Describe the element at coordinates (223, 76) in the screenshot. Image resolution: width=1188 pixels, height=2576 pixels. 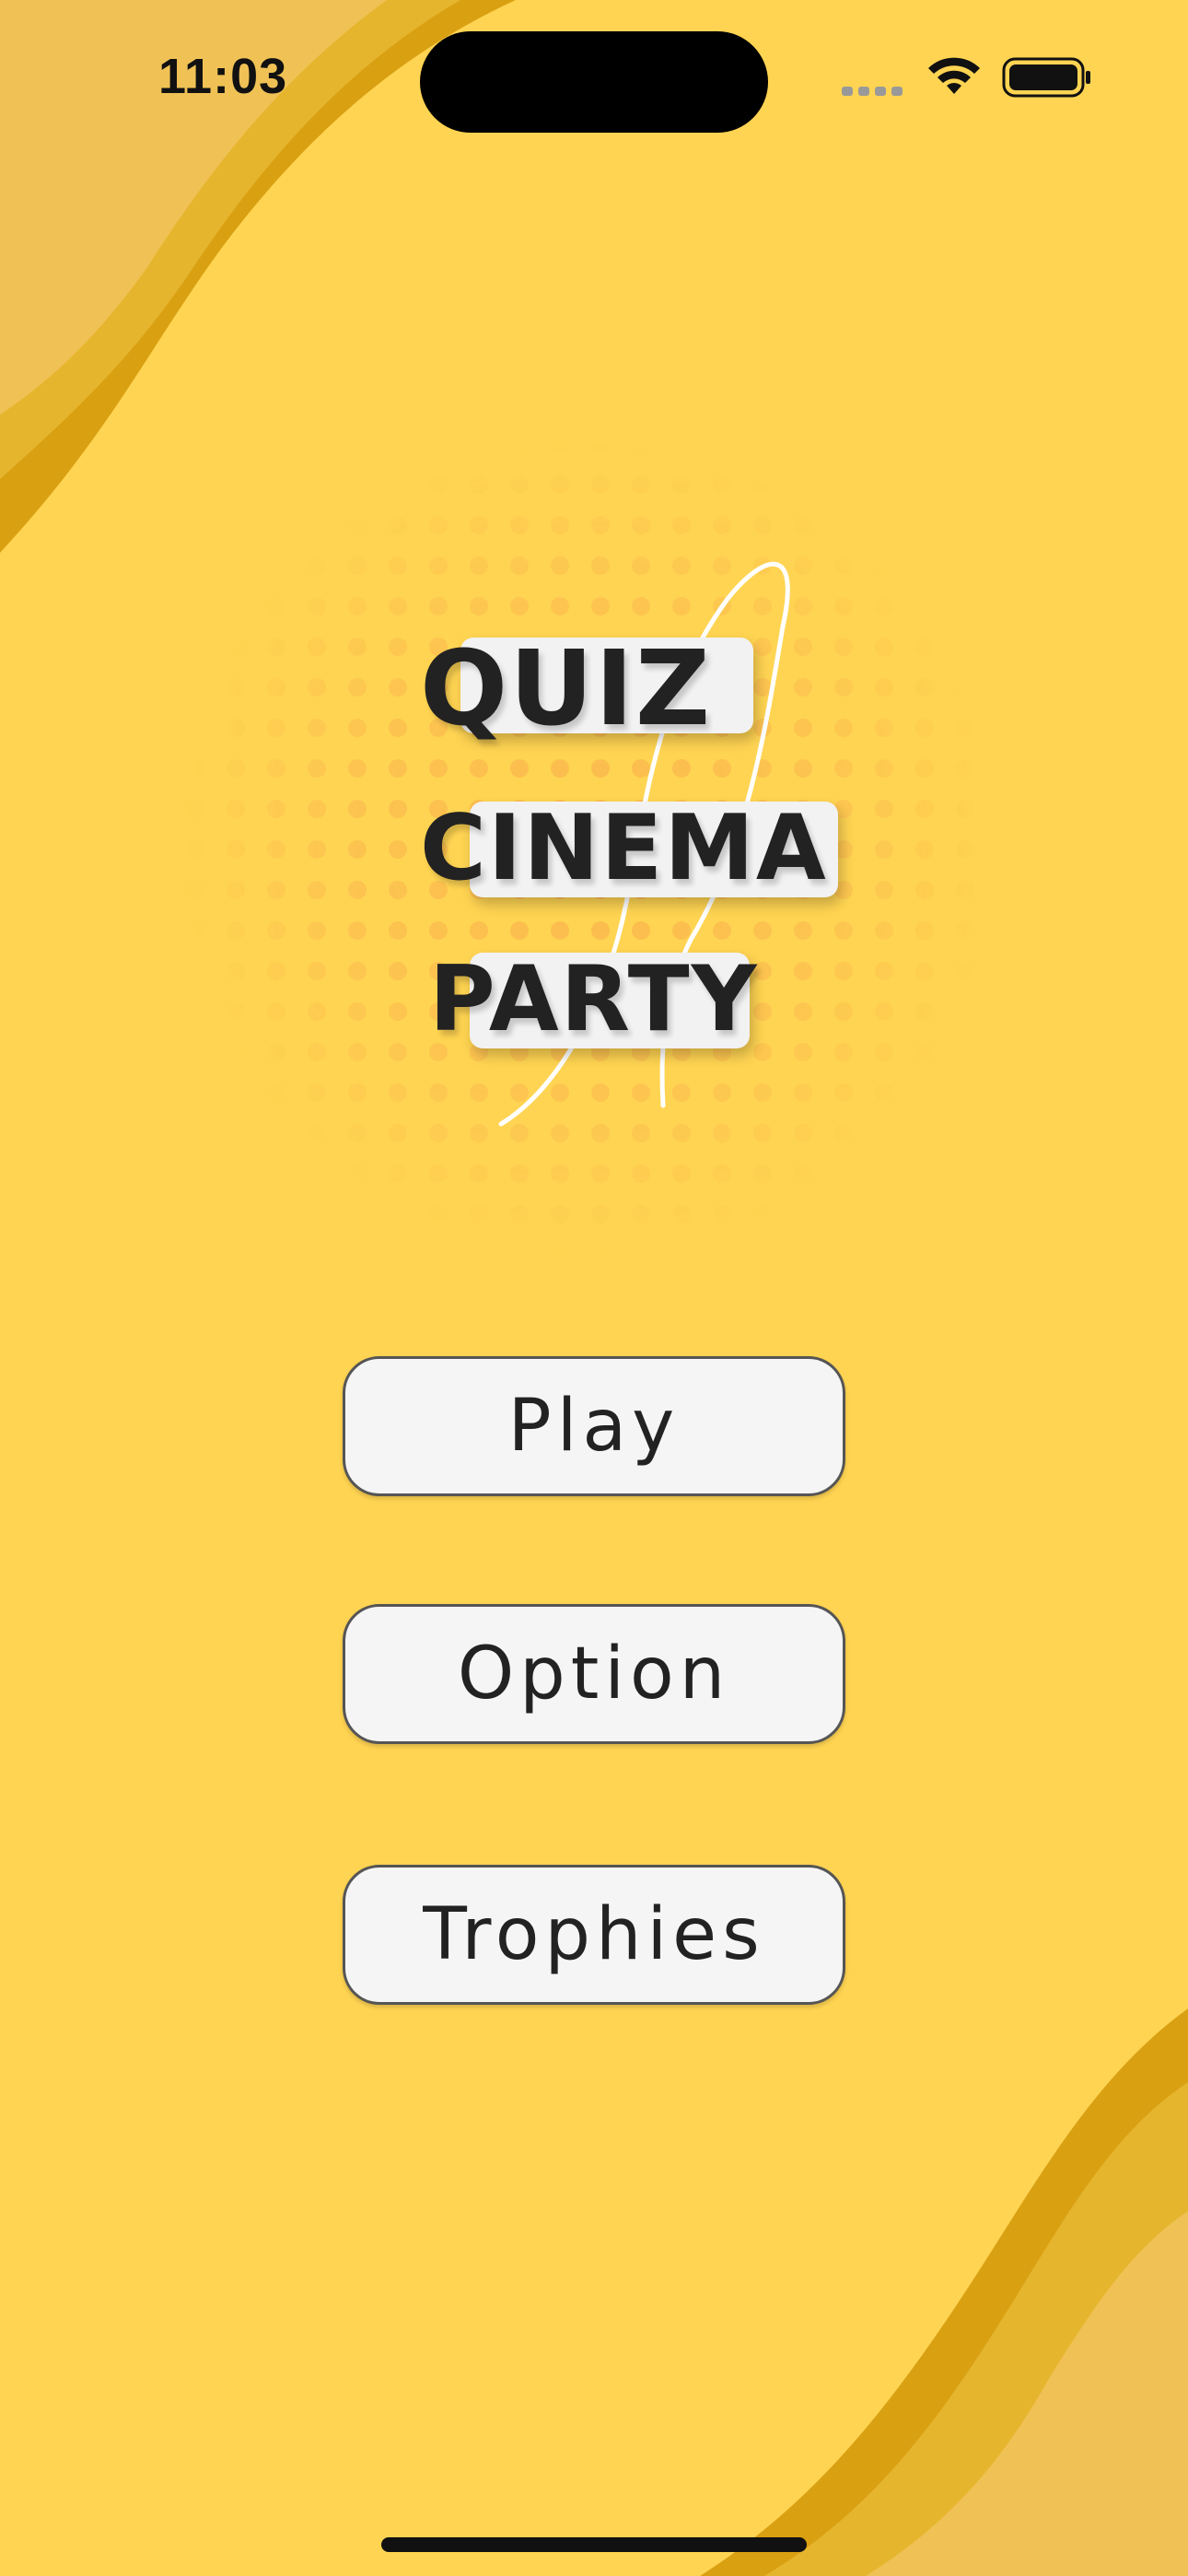
I see `status-time: 11:03` at that location.